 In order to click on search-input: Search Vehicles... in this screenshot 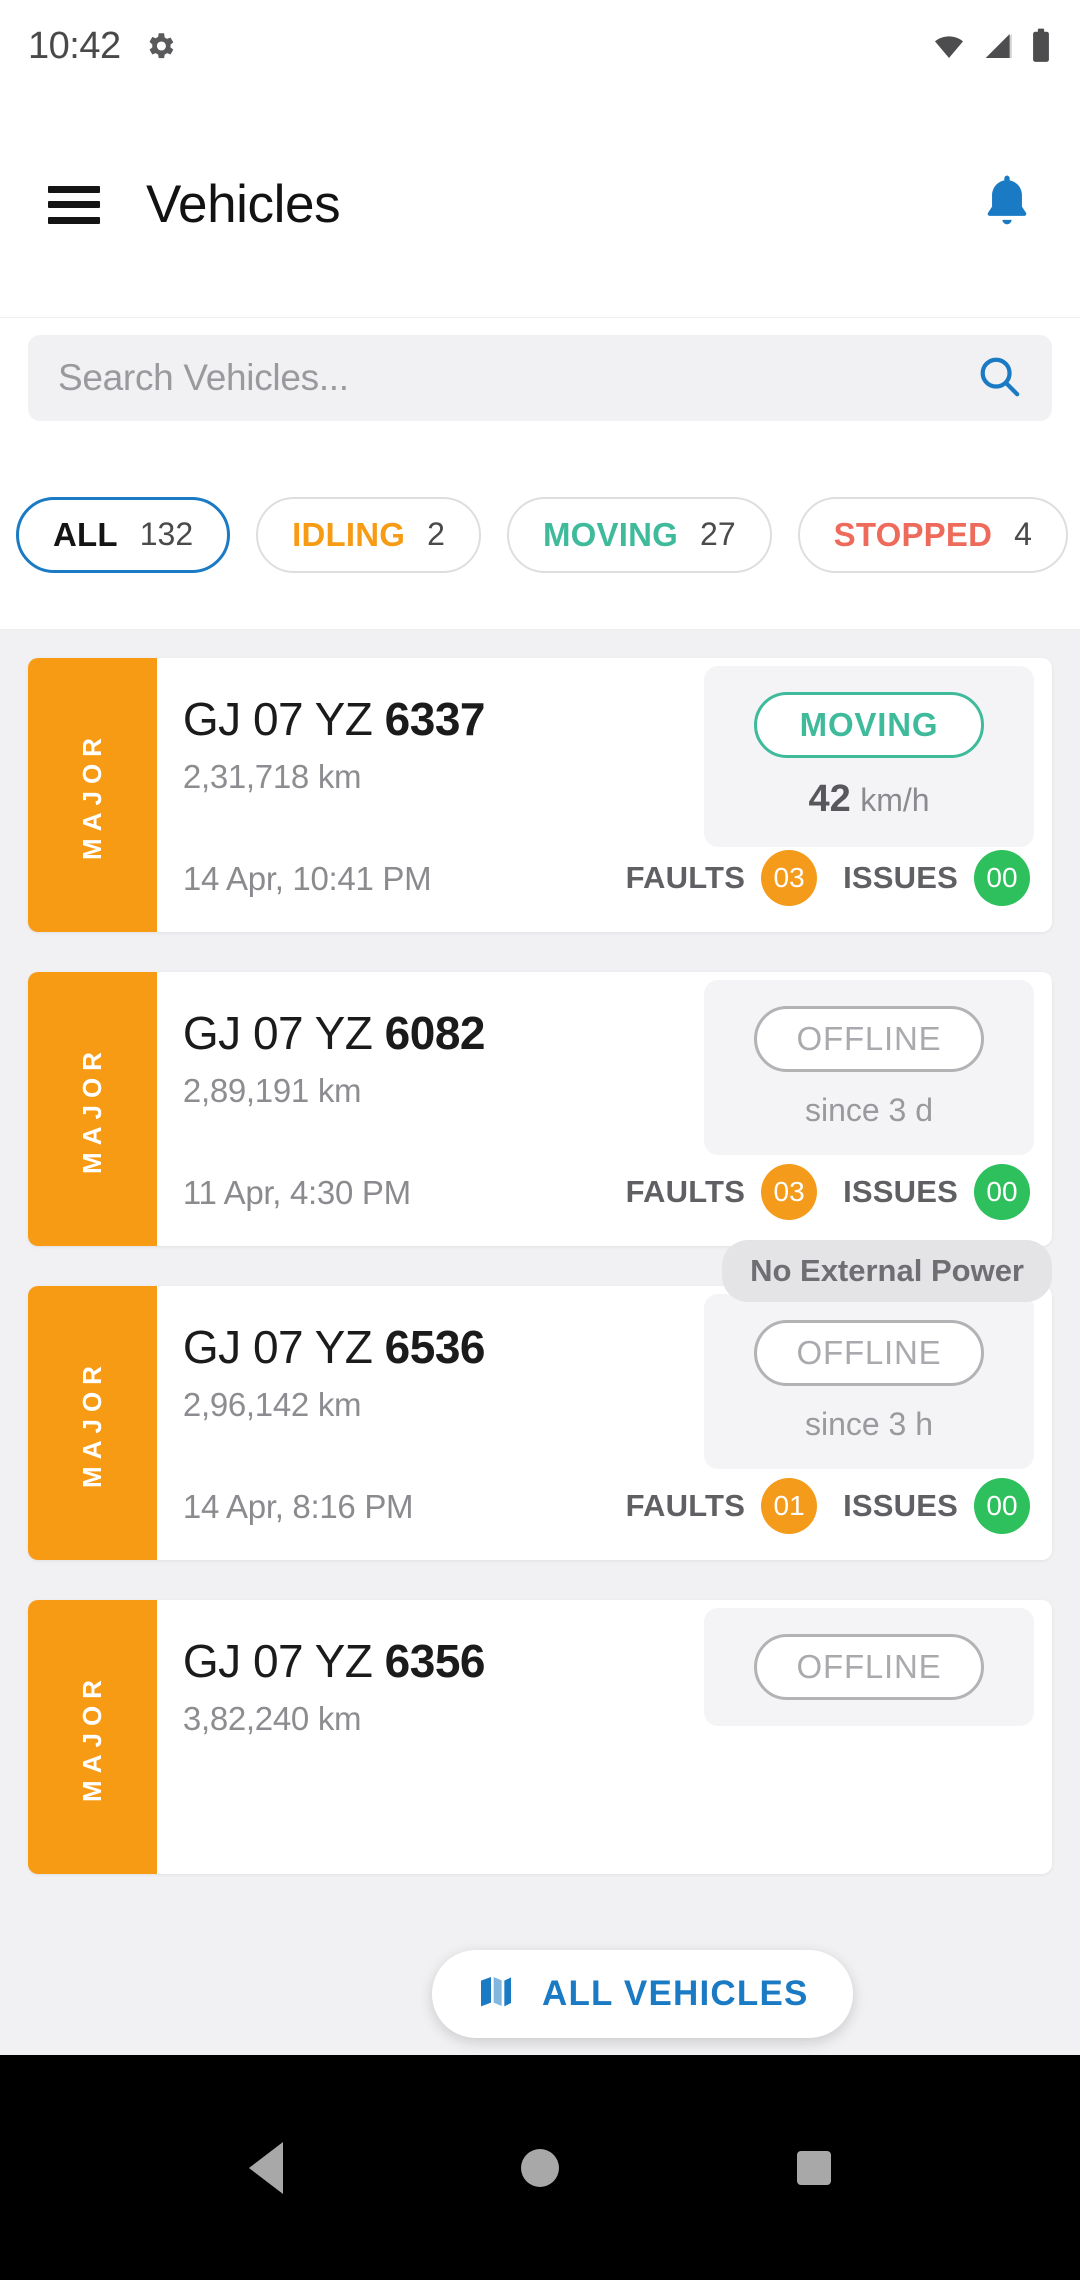, I will do `click(540, 378)`.